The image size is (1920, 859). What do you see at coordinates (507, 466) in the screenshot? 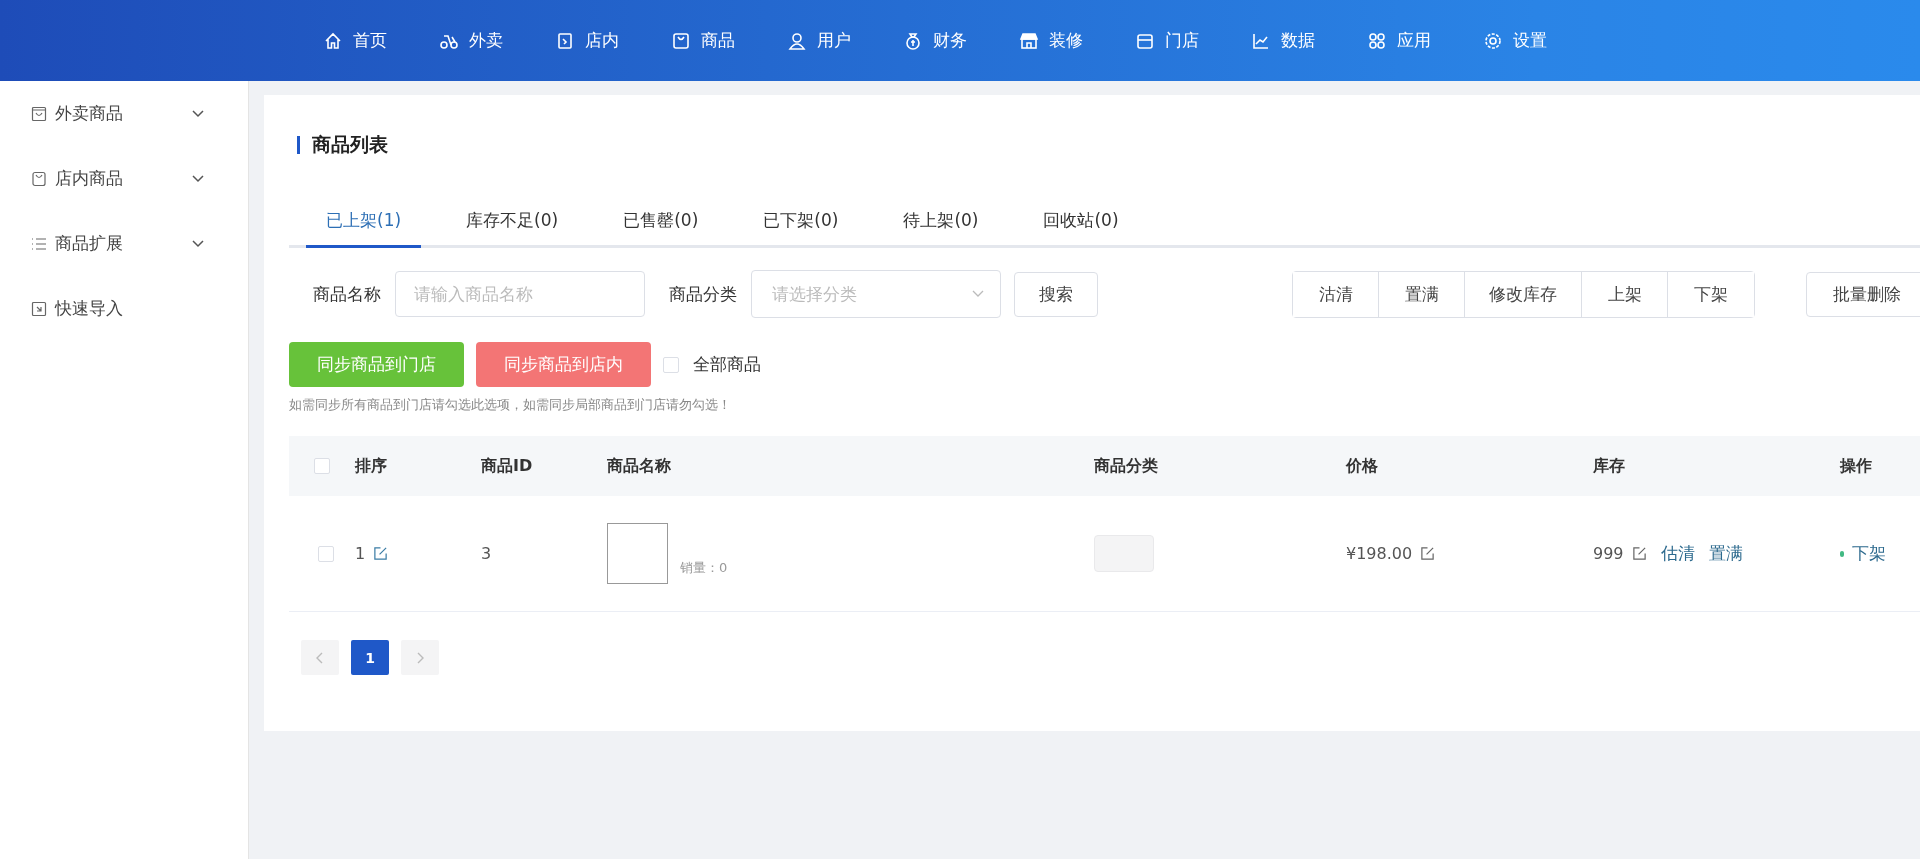
I see `column-header: 商品ID` at bounding box center [507, 466].